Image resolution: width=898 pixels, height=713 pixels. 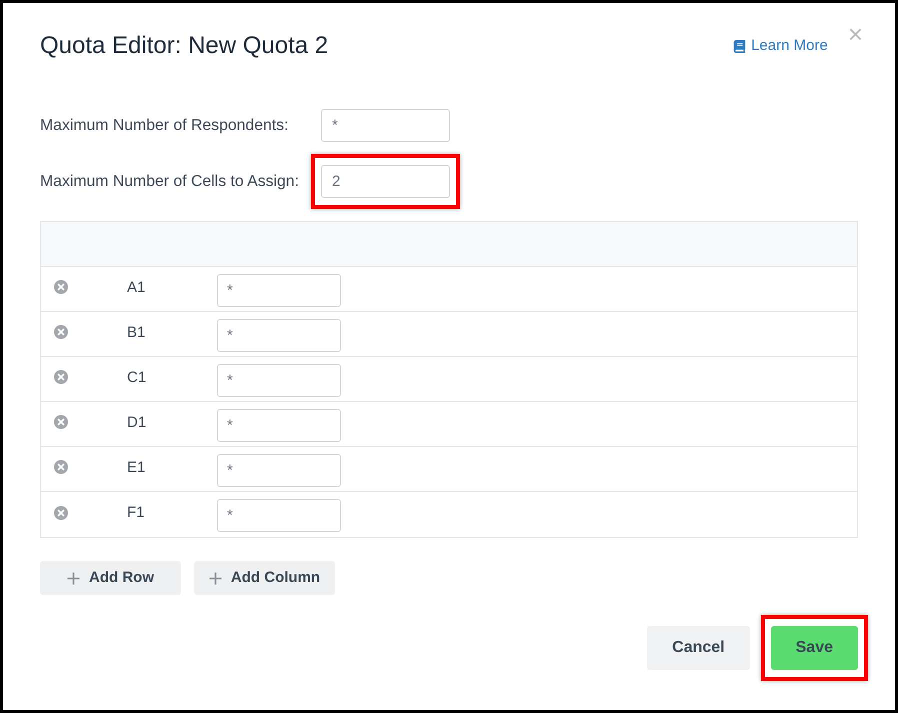 What do you see at coordinates (136, 513) in the screenshot?
I see `row-label: F1` at bounding box center [136, 513].